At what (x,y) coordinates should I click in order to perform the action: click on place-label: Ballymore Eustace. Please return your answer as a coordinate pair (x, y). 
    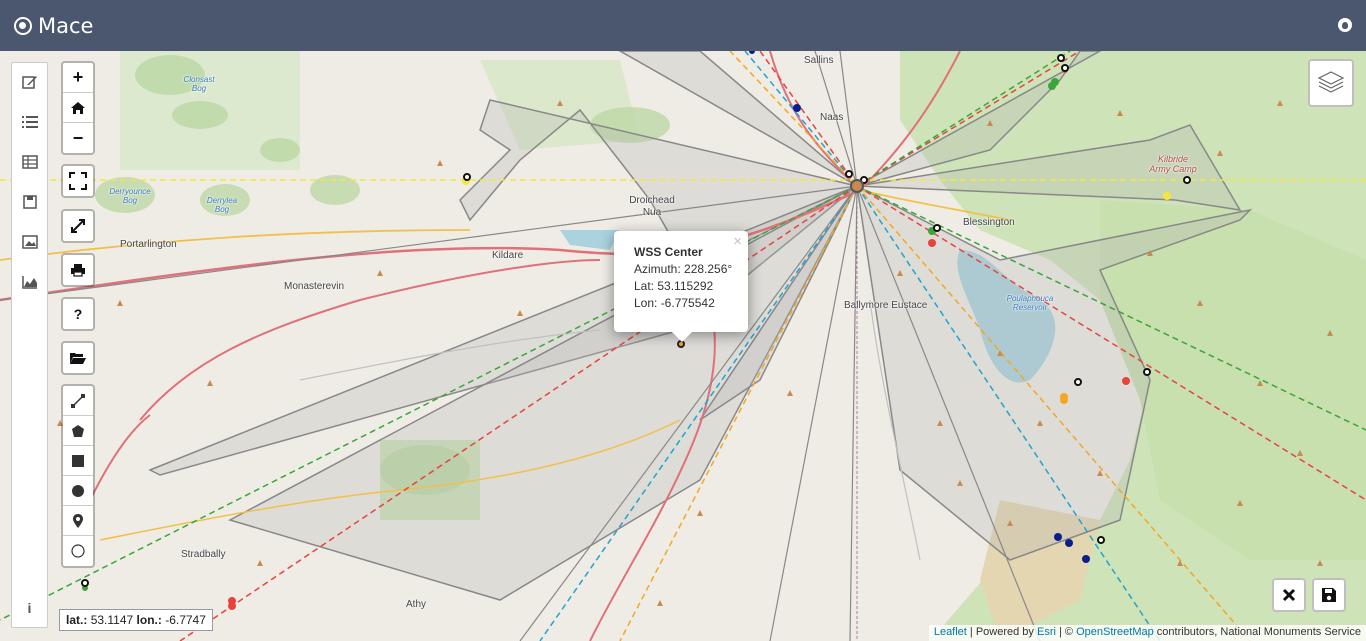
    Looking at the image, I should click on (886, 305).